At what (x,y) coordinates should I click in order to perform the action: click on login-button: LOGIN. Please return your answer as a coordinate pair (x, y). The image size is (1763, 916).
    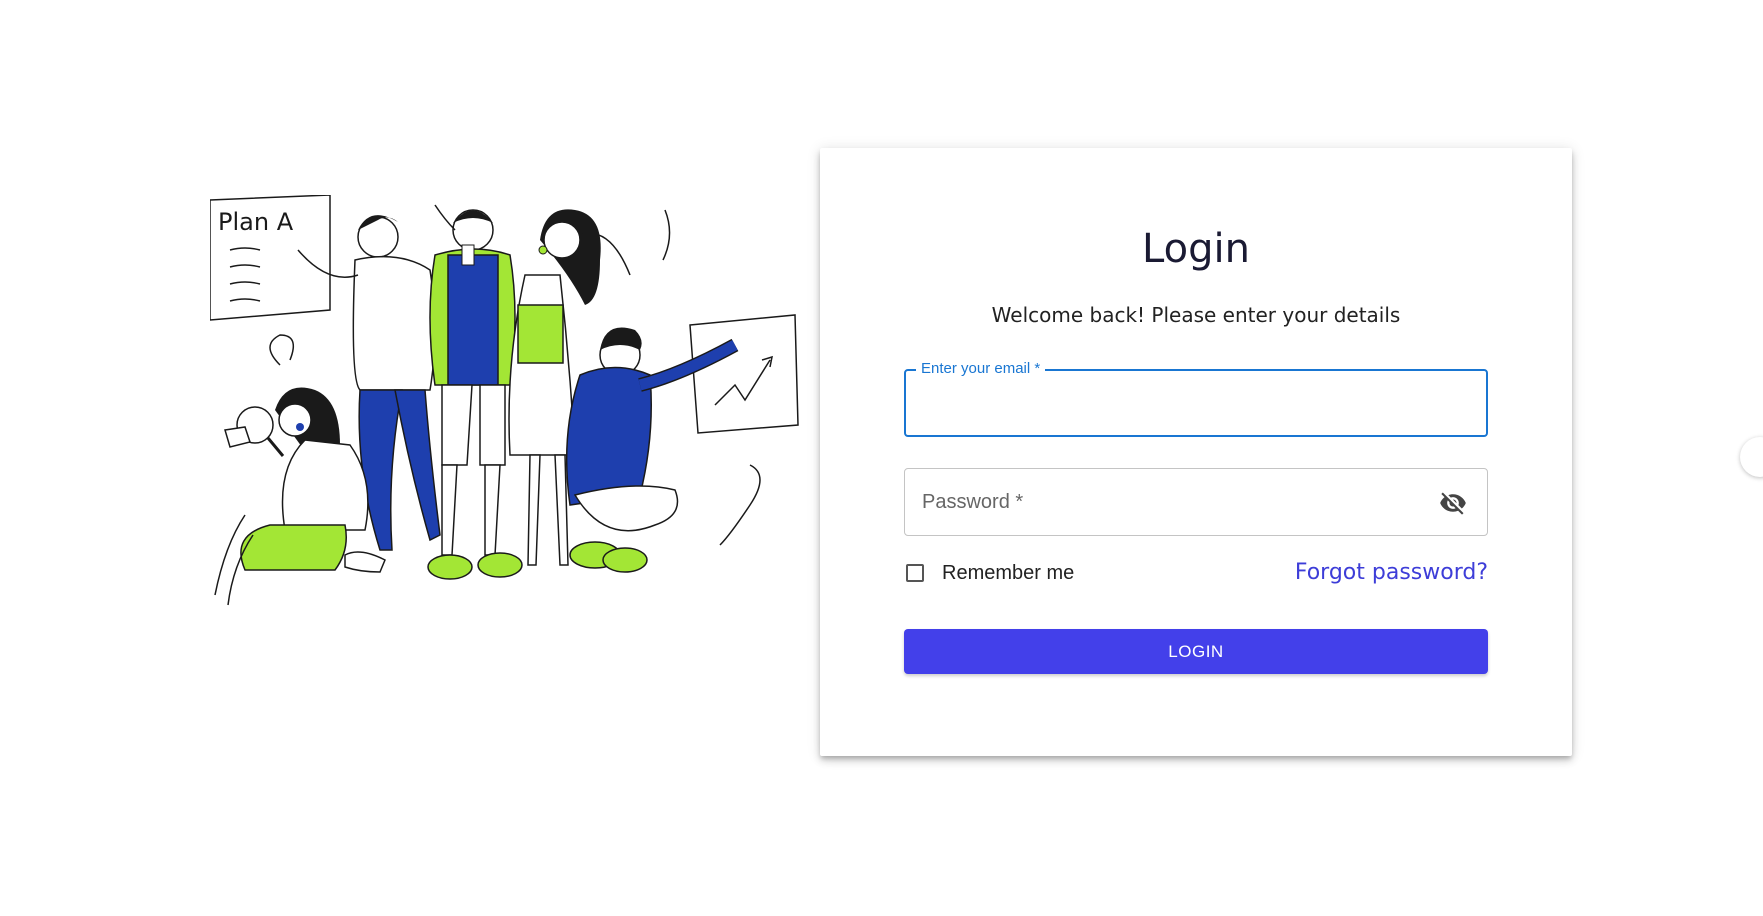
    Looking at the image, I should click on (1196, 651).